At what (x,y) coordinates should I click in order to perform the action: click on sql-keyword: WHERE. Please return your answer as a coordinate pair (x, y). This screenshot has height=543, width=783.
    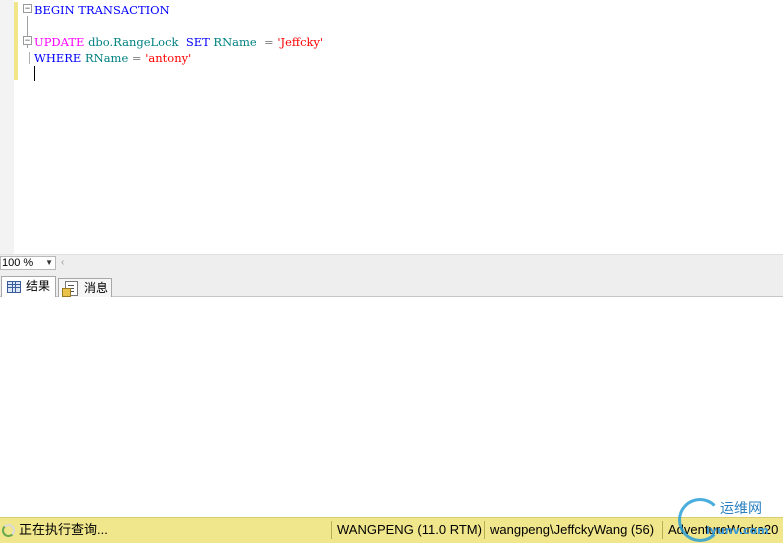
    Looking at the image, I should click on (58, 58).